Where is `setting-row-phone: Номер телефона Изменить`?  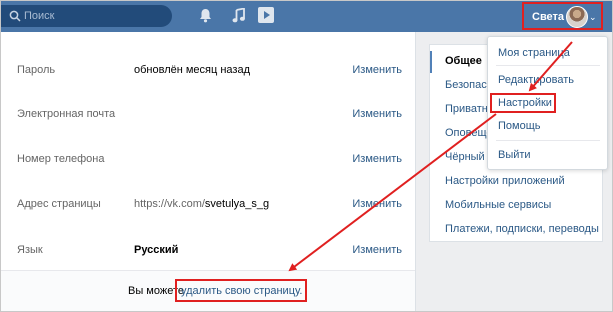 setting-row-phone: Номер телефона Изменить is located at coordinates (207, 159).